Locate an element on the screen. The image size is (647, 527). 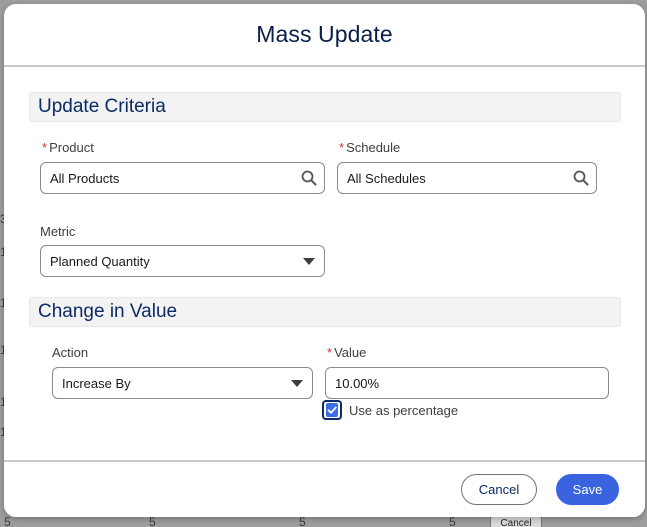
metric-select: Planned Quantity is located at coordinates (182, 261).